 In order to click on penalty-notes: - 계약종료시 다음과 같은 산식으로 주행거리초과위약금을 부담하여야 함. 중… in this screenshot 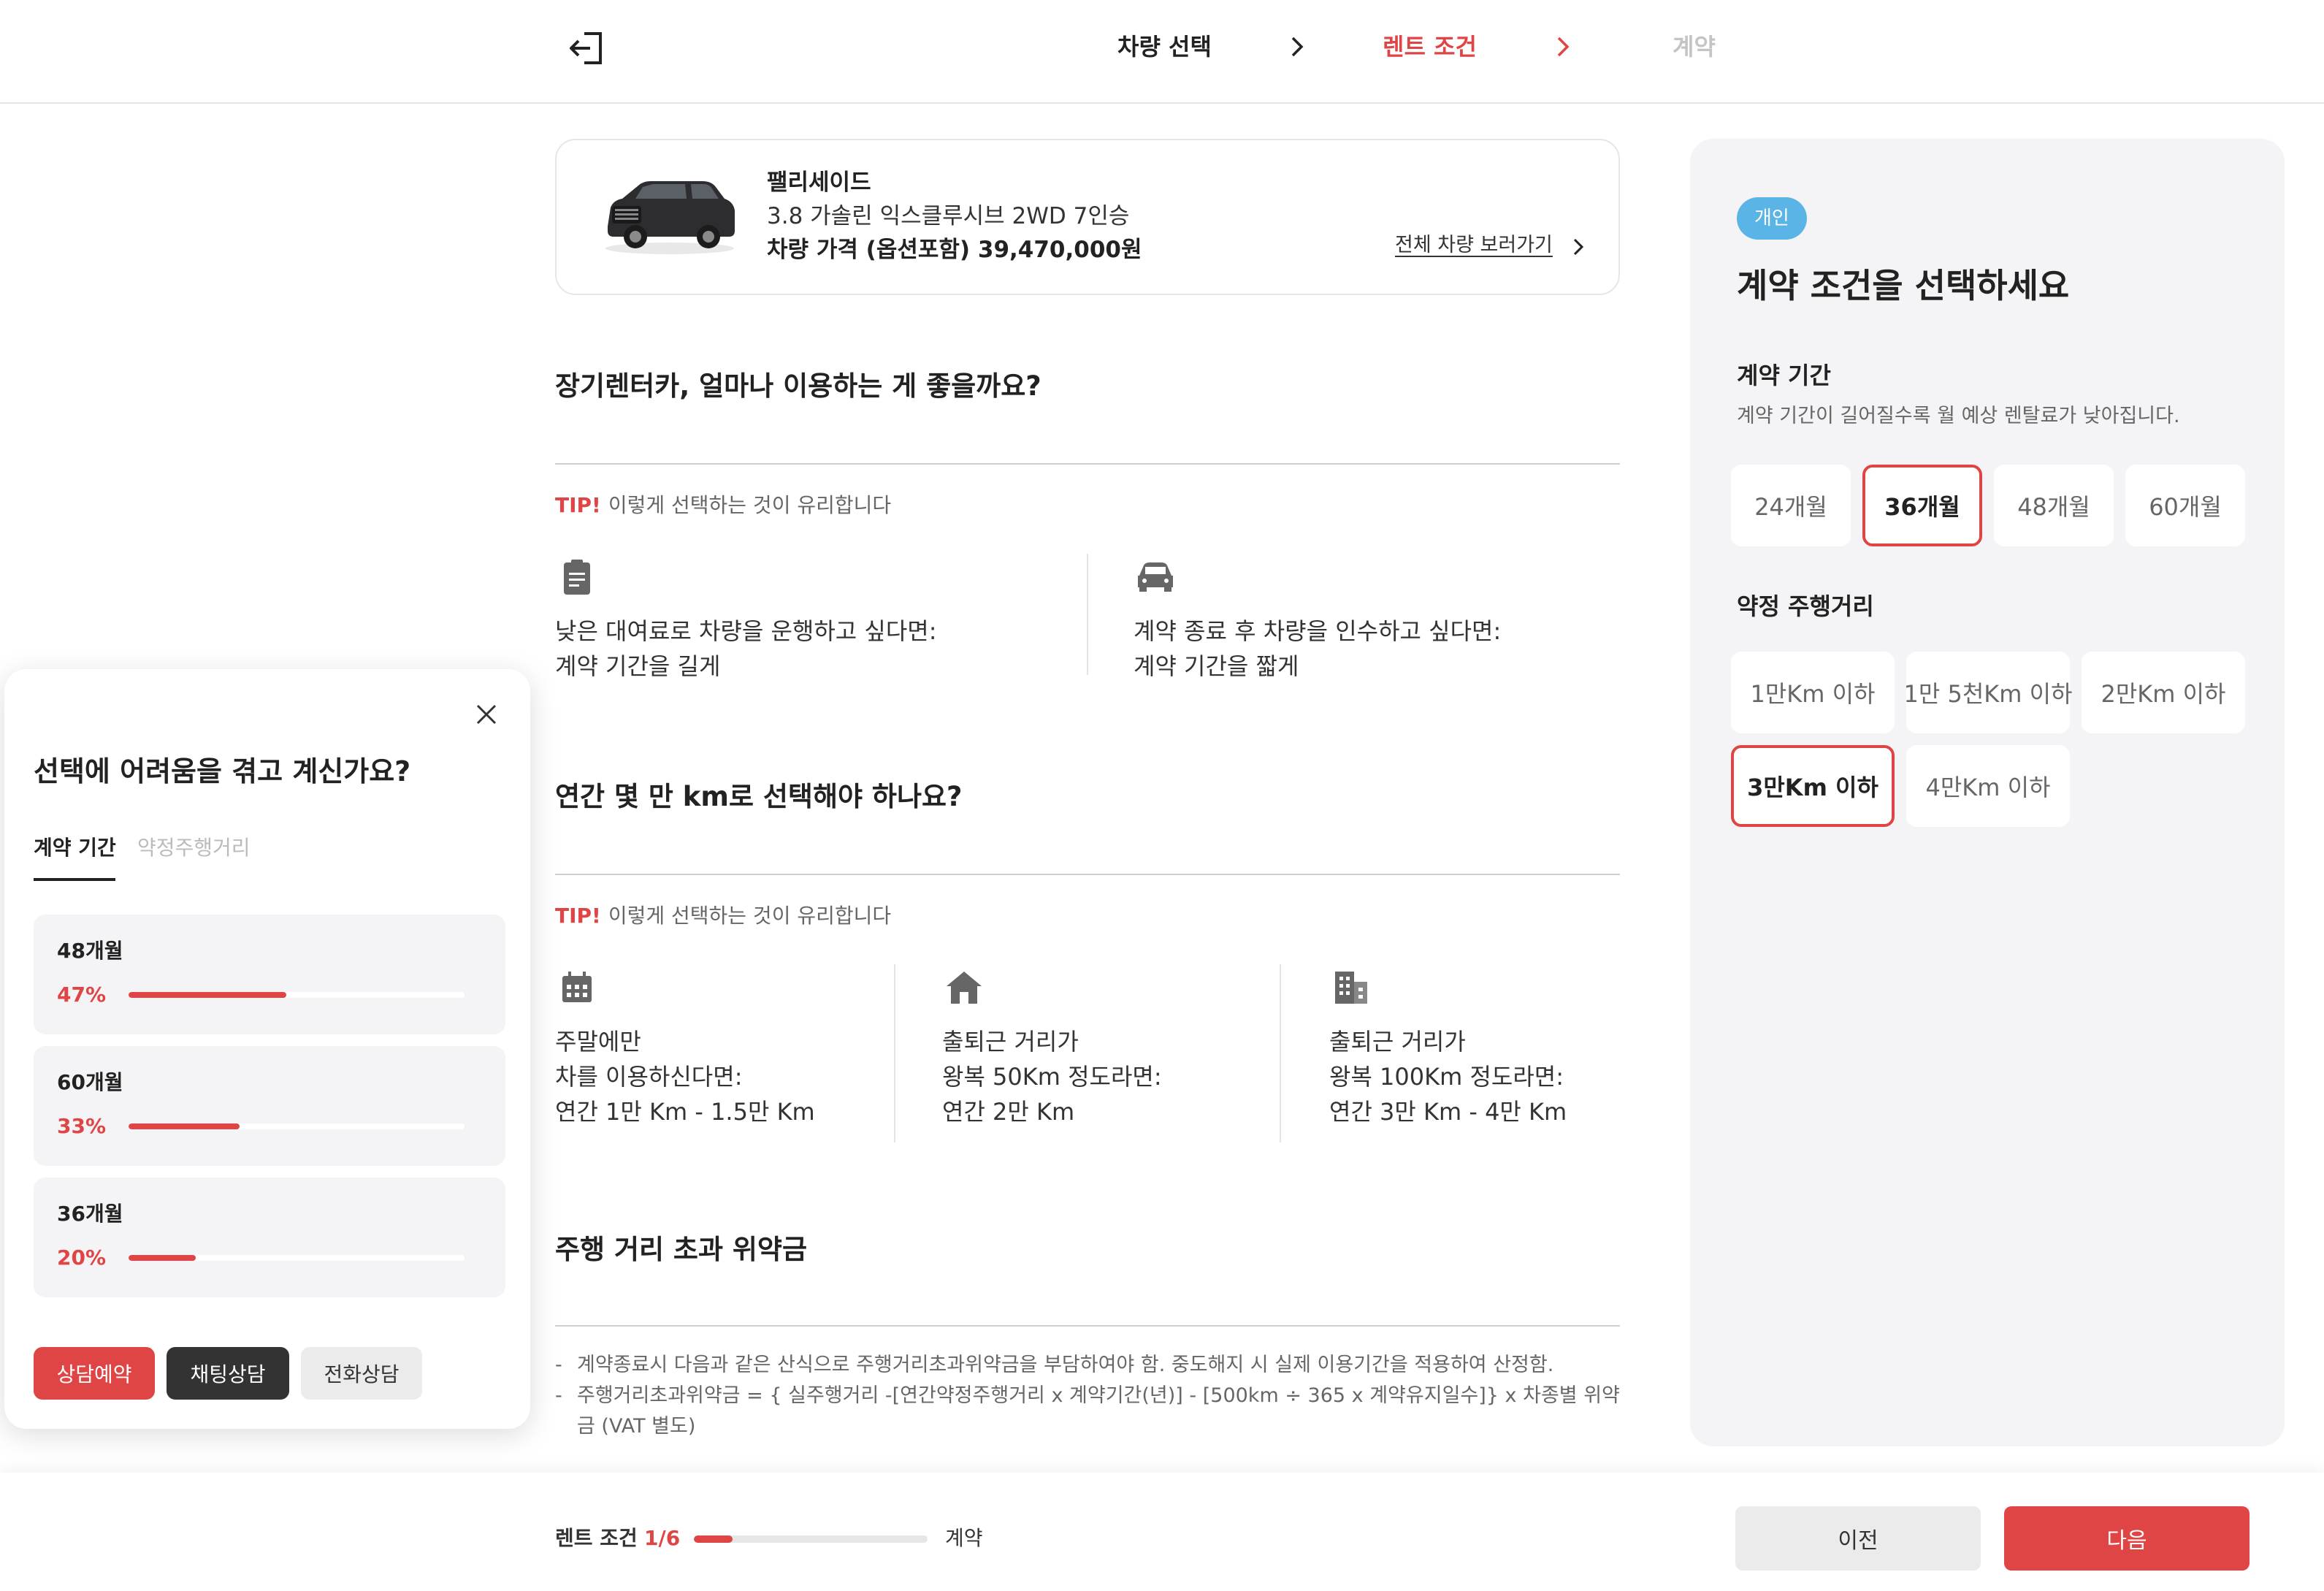, I will do `click(1087, 1396)`.